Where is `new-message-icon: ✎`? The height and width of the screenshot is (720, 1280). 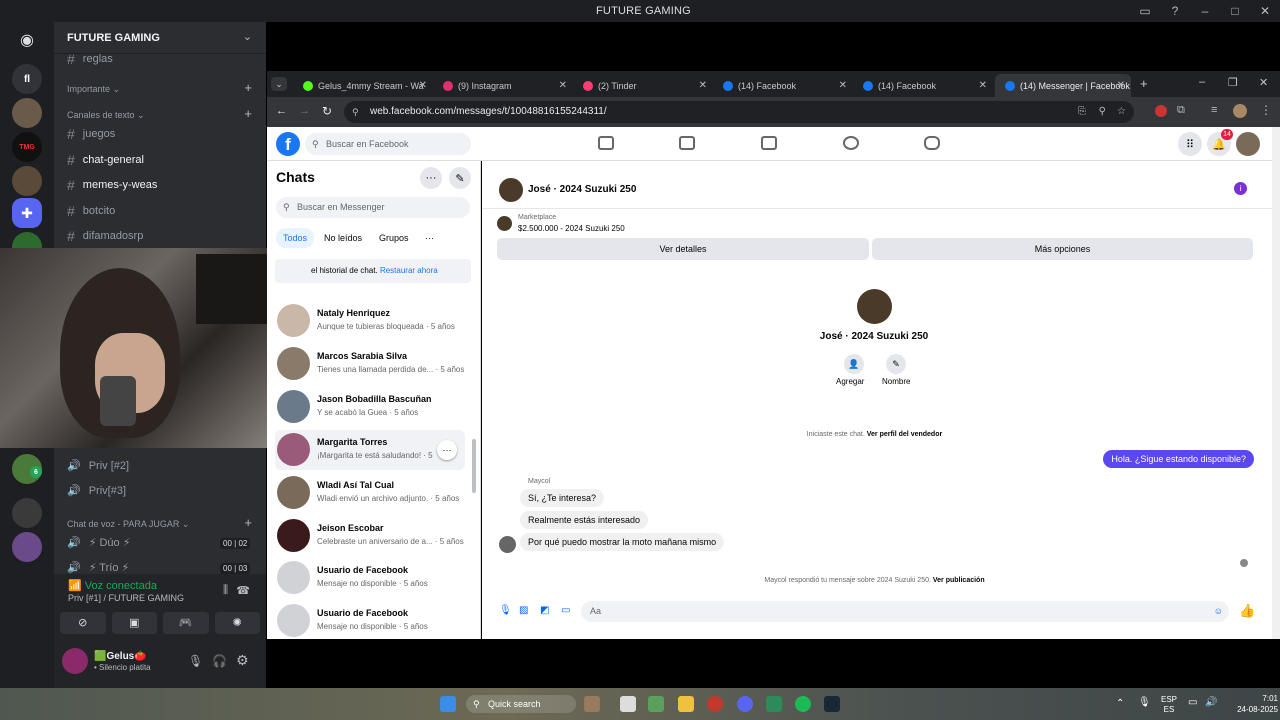
new-message-icon: ✎ is located at coordinates (460, 178).